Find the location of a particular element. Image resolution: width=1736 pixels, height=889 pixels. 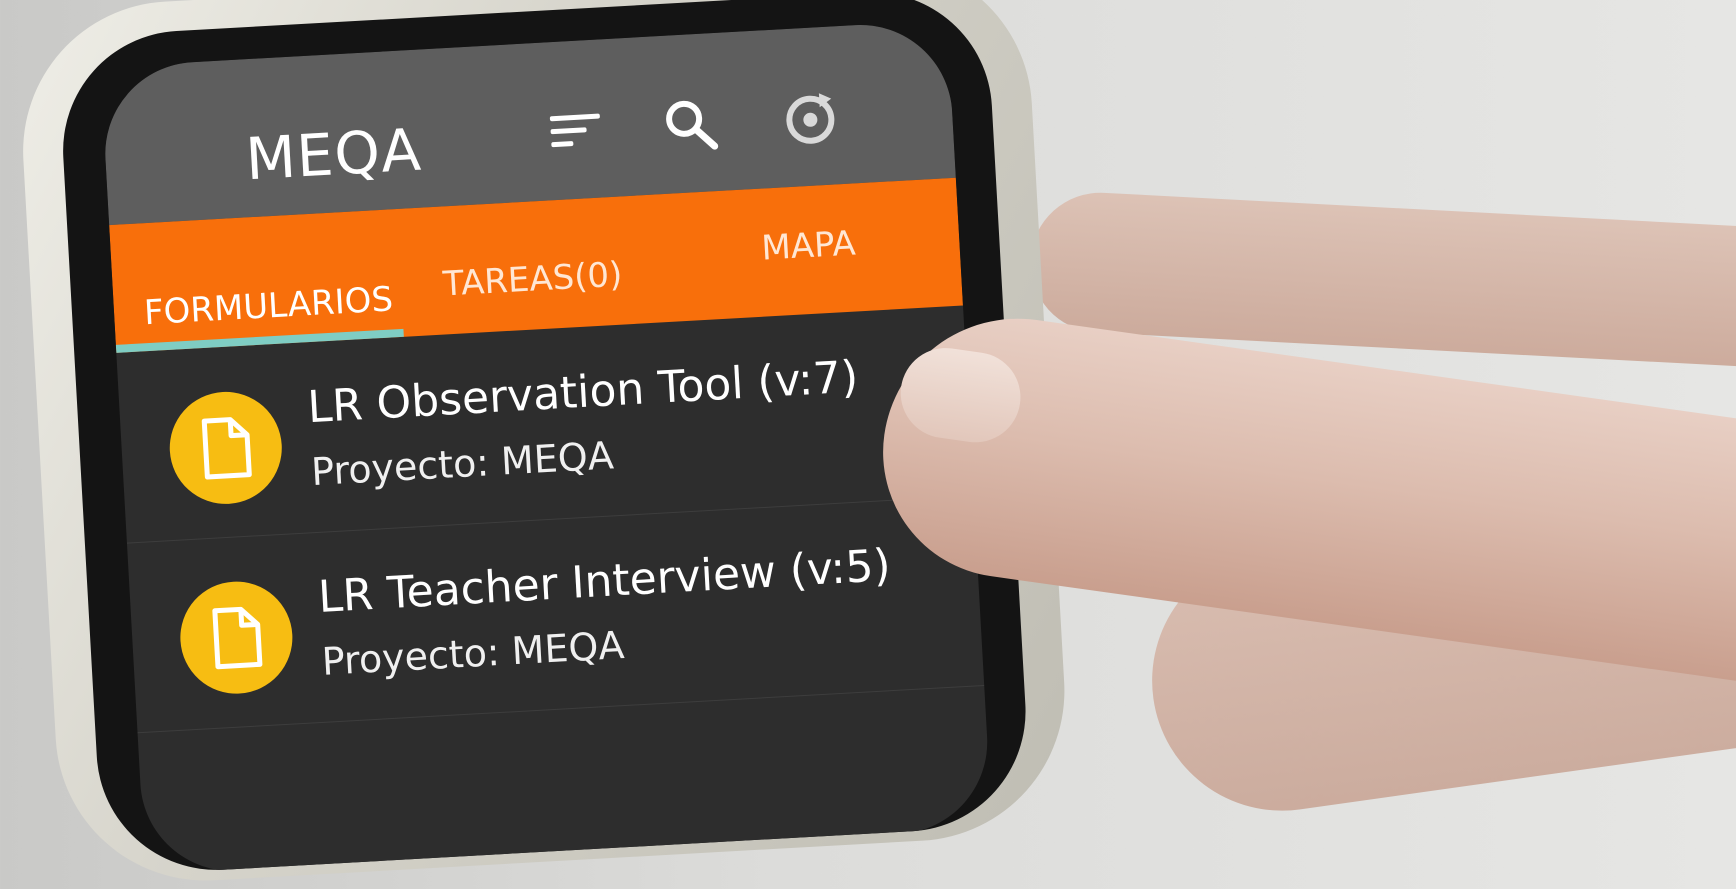

form-title: LR Observation Tool (v:7) is located at coordinates (583, 392).